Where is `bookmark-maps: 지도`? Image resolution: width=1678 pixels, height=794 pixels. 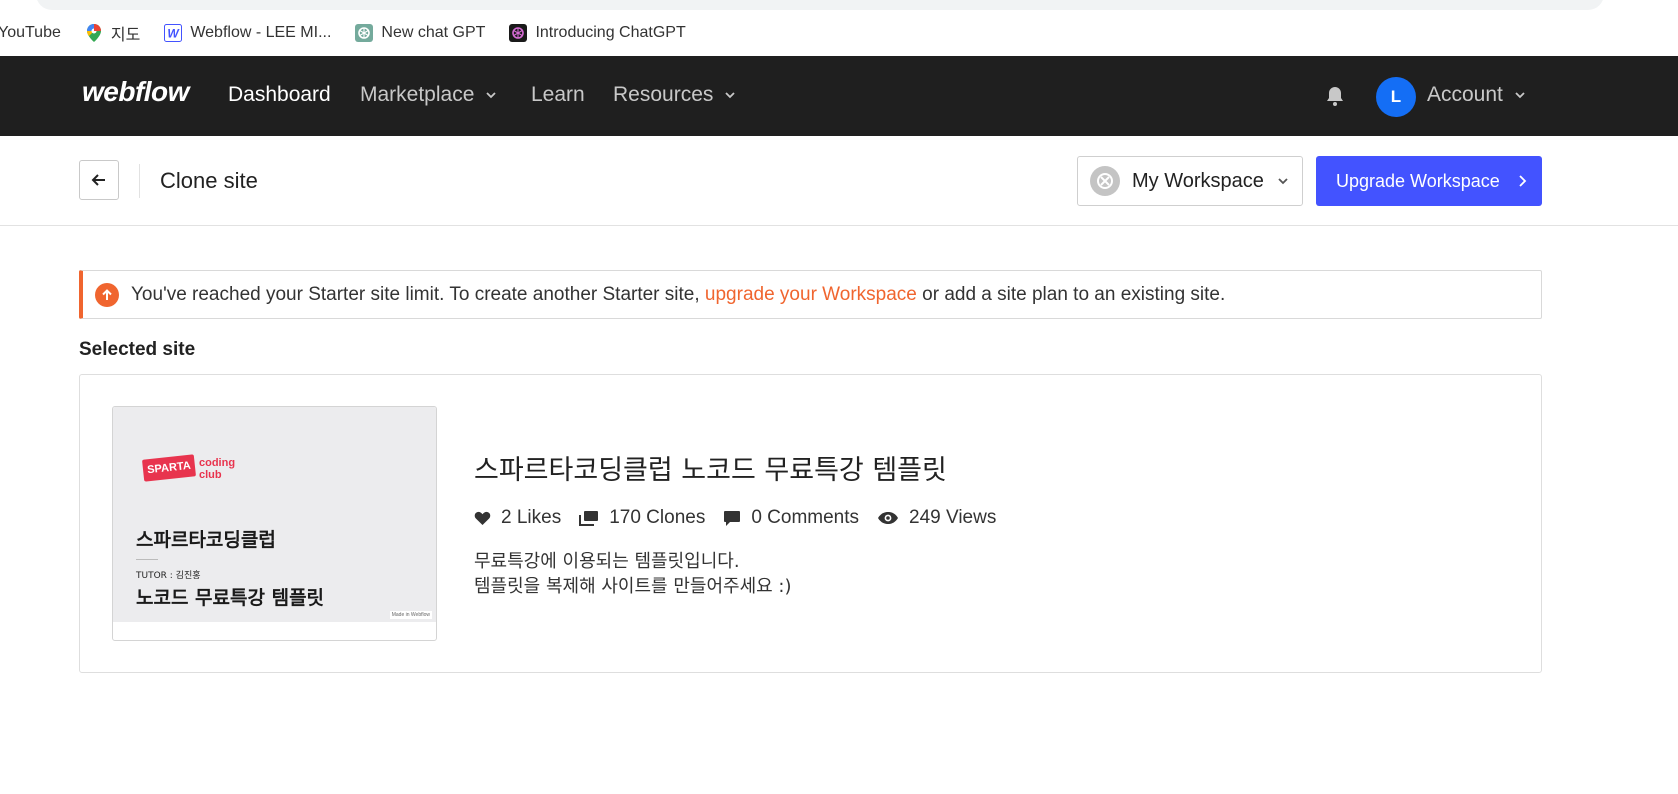
bookmark-maps: 지도 is located at coordinates (112, 33).